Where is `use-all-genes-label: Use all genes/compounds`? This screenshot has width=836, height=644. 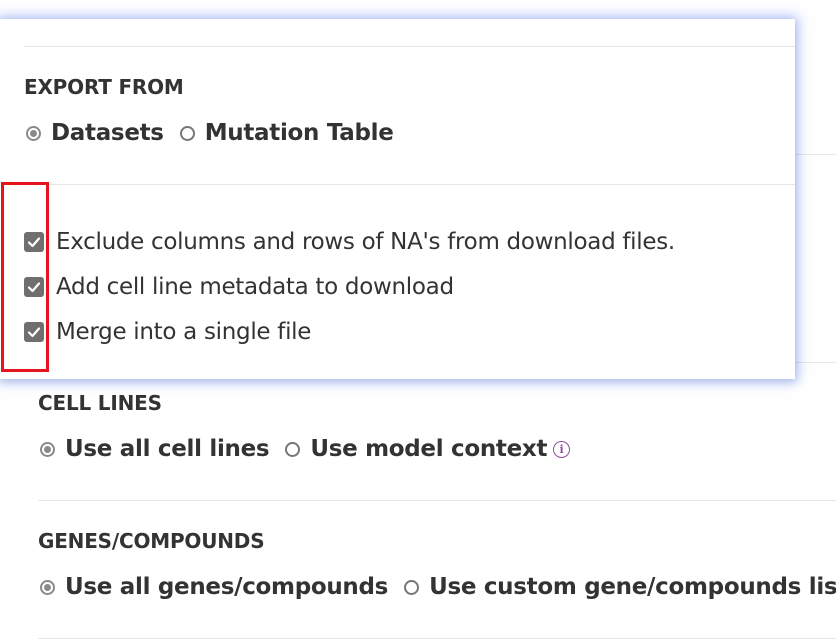 use-all-genes-label: Use all genes/compounds is located at coordinates (226, 587).